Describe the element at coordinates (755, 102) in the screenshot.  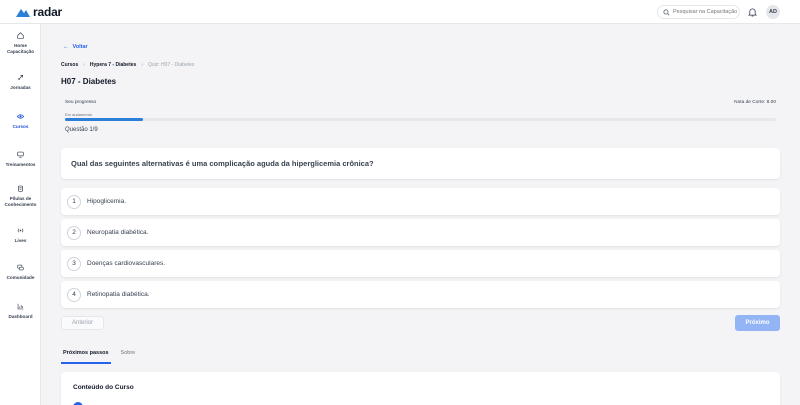
I see `cutoff-score: Nota de Corte: 8.00` at that location.